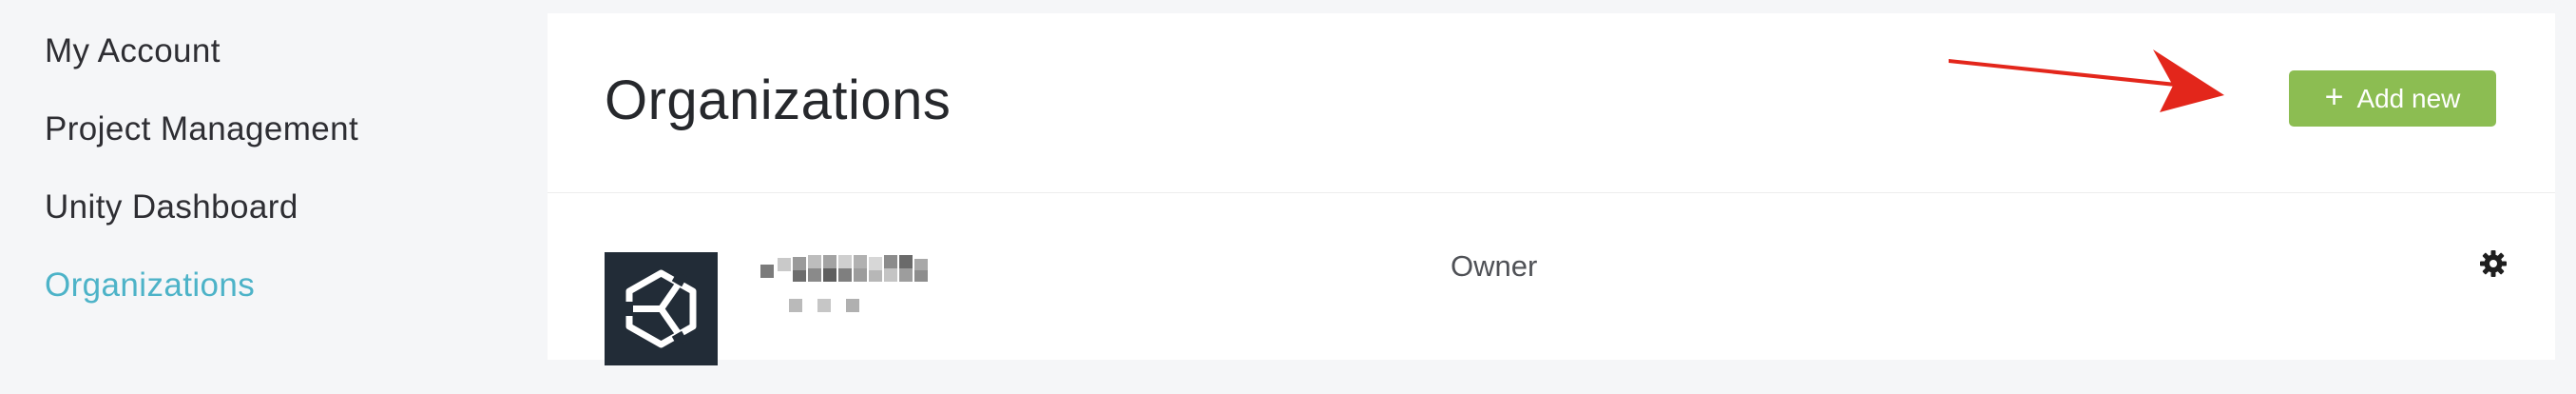 Image resolution: width=2576 pixels, height=394 pixels. I want to click on add-new-button: + Add new, so click(2393, 98).